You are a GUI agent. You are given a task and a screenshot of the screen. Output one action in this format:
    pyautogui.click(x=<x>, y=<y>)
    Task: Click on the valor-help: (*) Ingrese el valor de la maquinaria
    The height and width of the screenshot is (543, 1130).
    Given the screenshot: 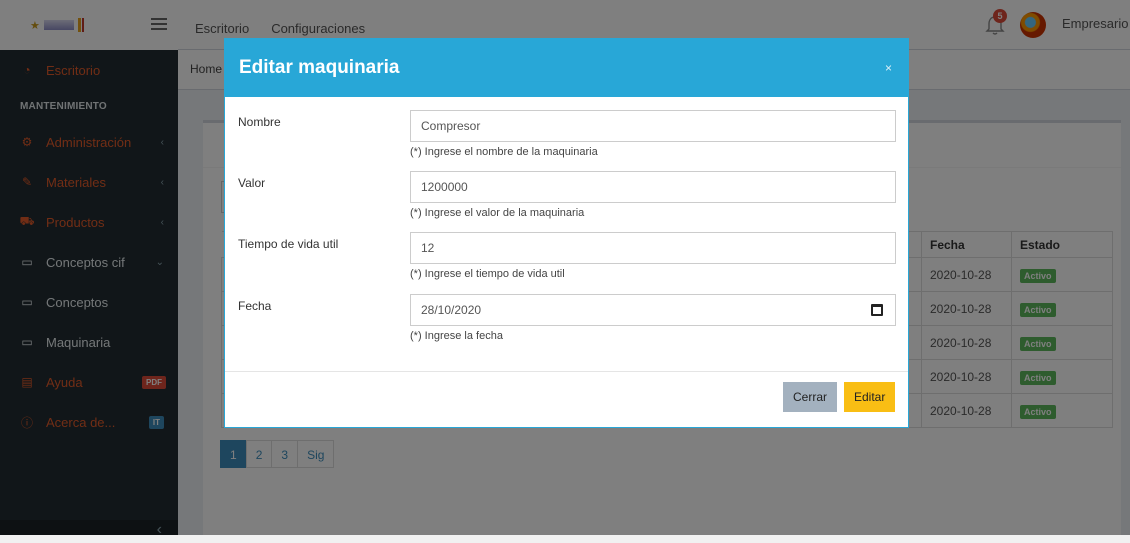 What is the action you would take?
    pyautogui.click(x=497, y=213)
    